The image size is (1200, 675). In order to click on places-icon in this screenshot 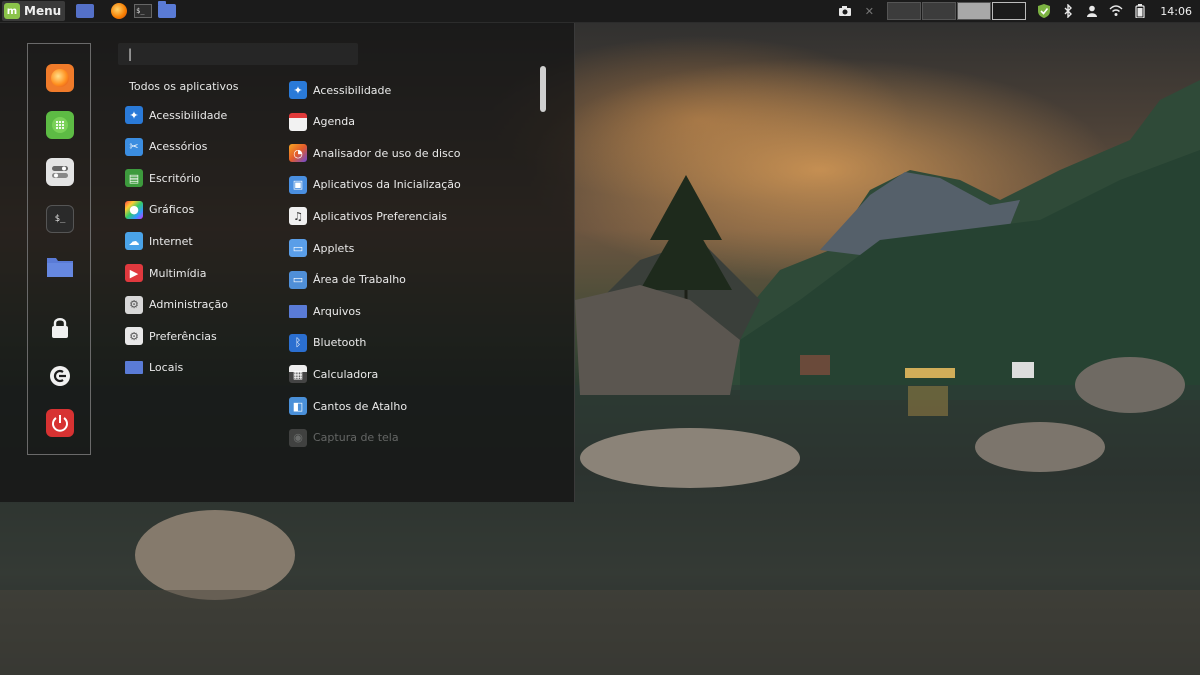, I will do `click(134, 368)`.